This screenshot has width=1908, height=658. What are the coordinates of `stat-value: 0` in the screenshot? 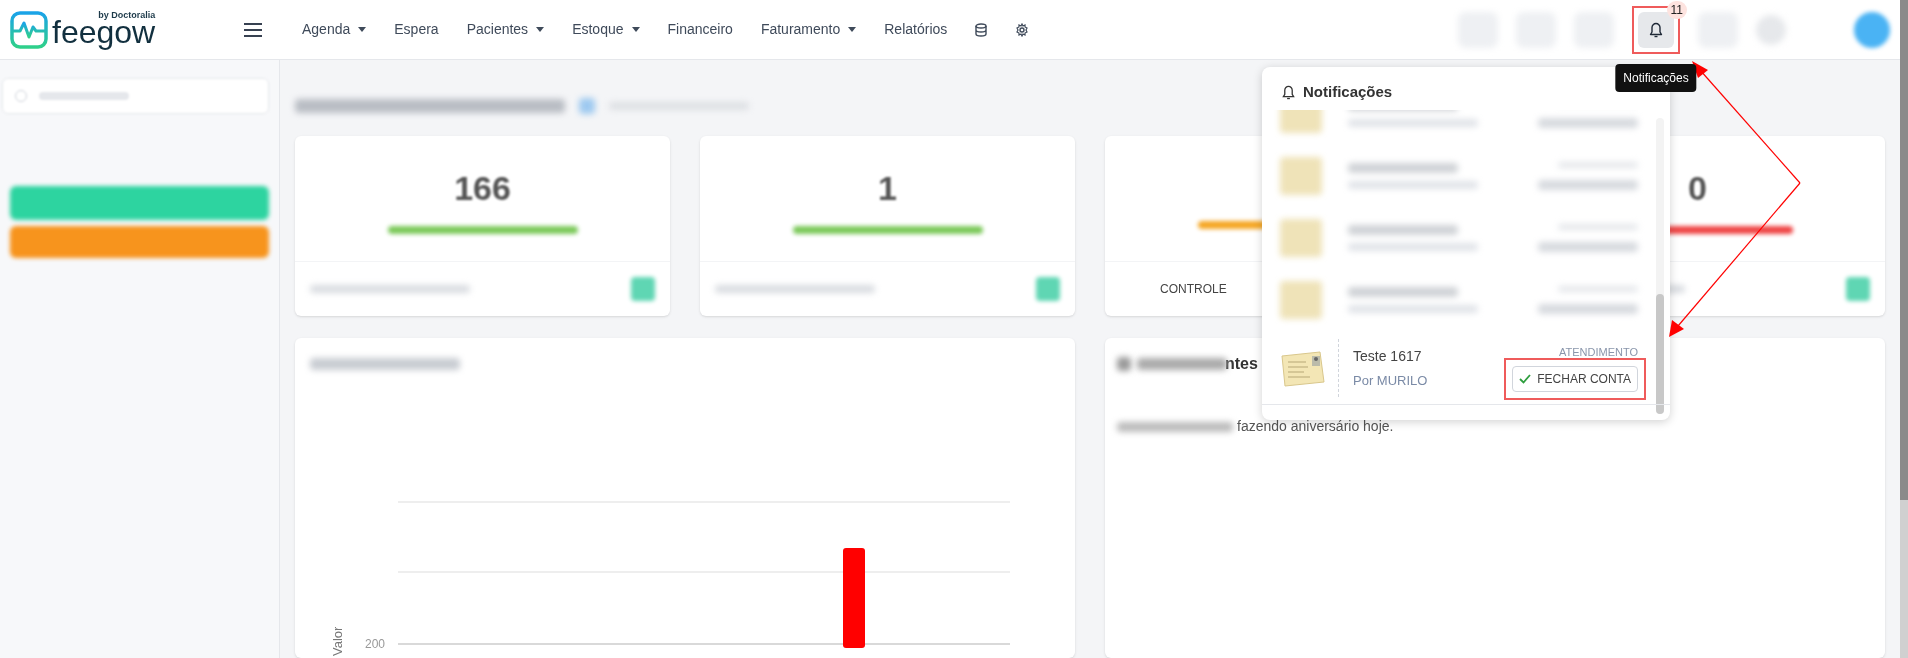 It's located at (1697, 188).